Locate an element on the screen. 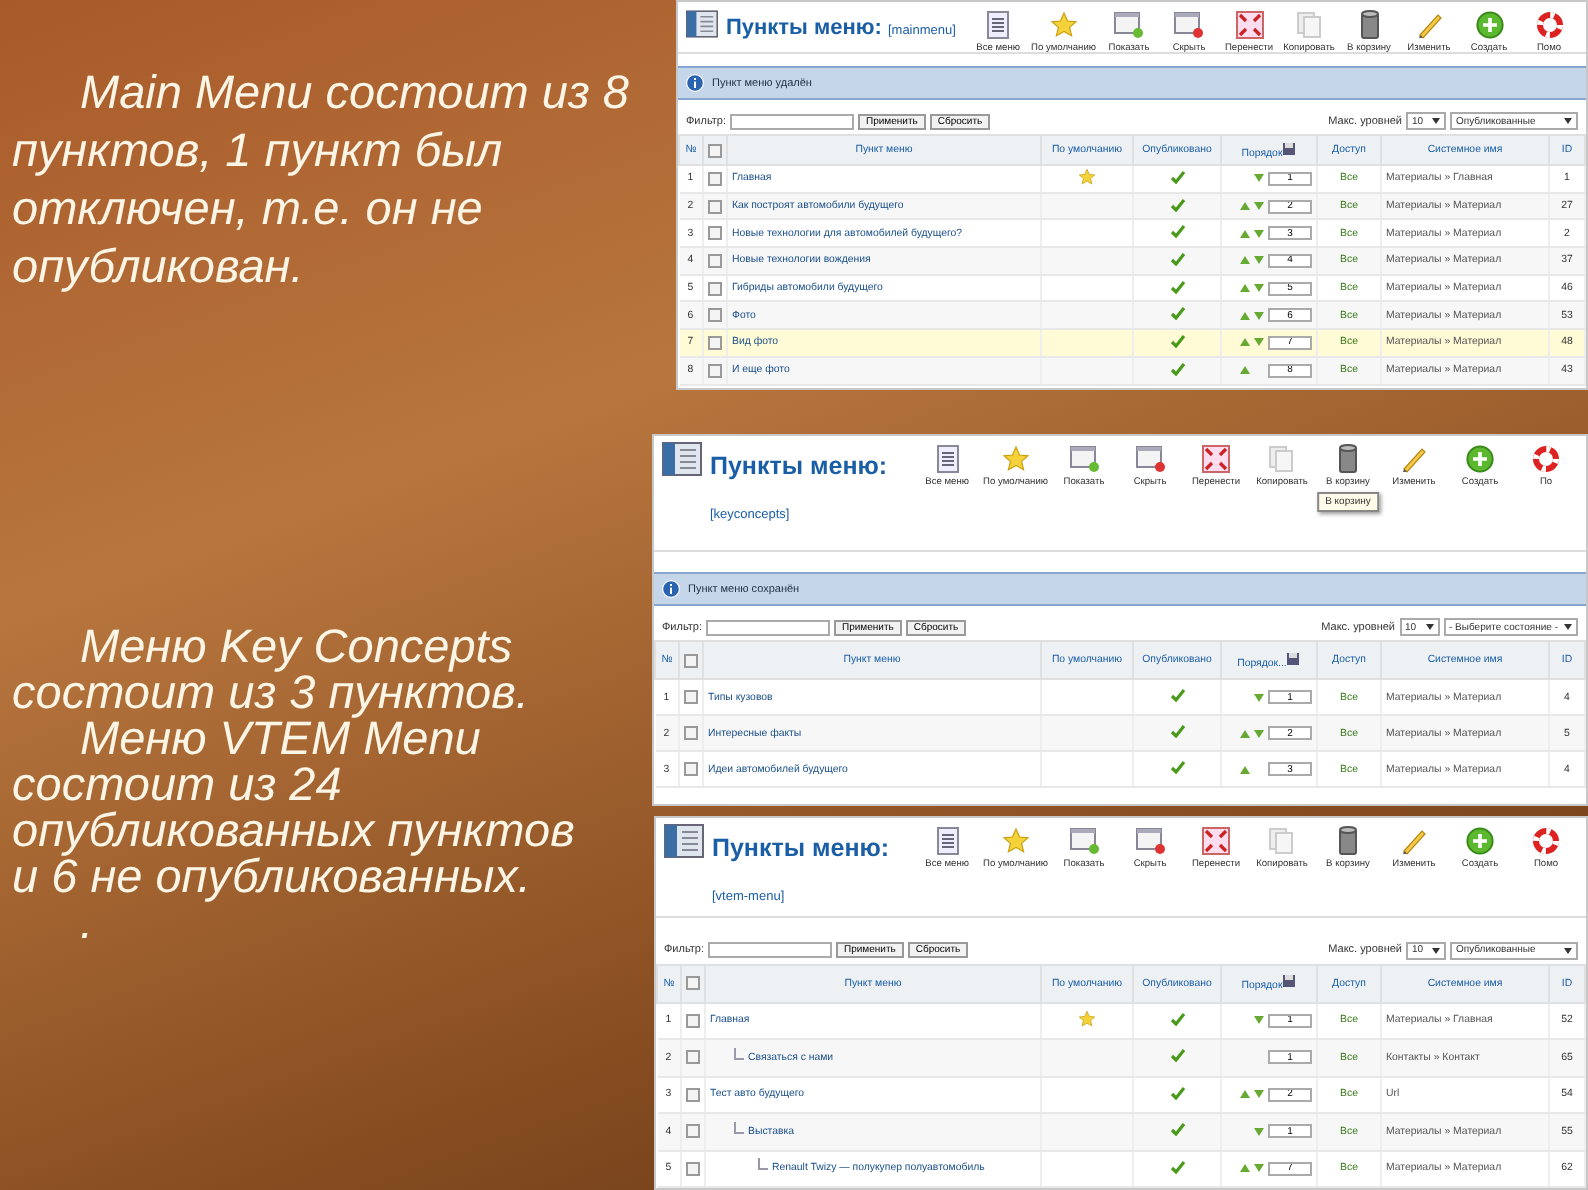  trash-icon is located at coordinates (1369, 25).